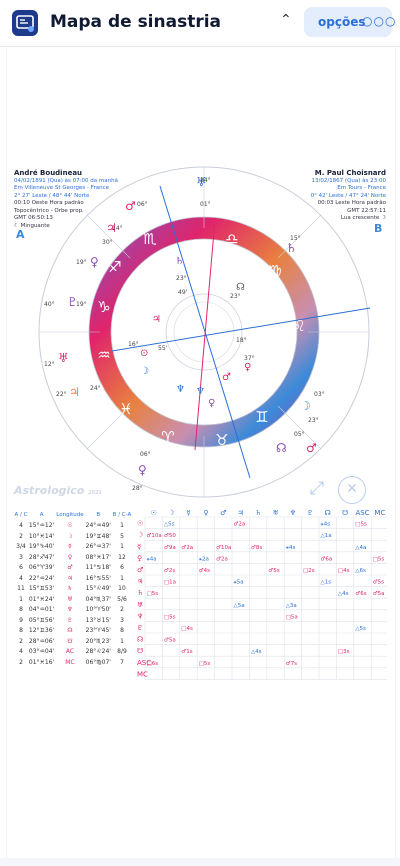  I want to click on svg-text: 22°, so click(61, 394).